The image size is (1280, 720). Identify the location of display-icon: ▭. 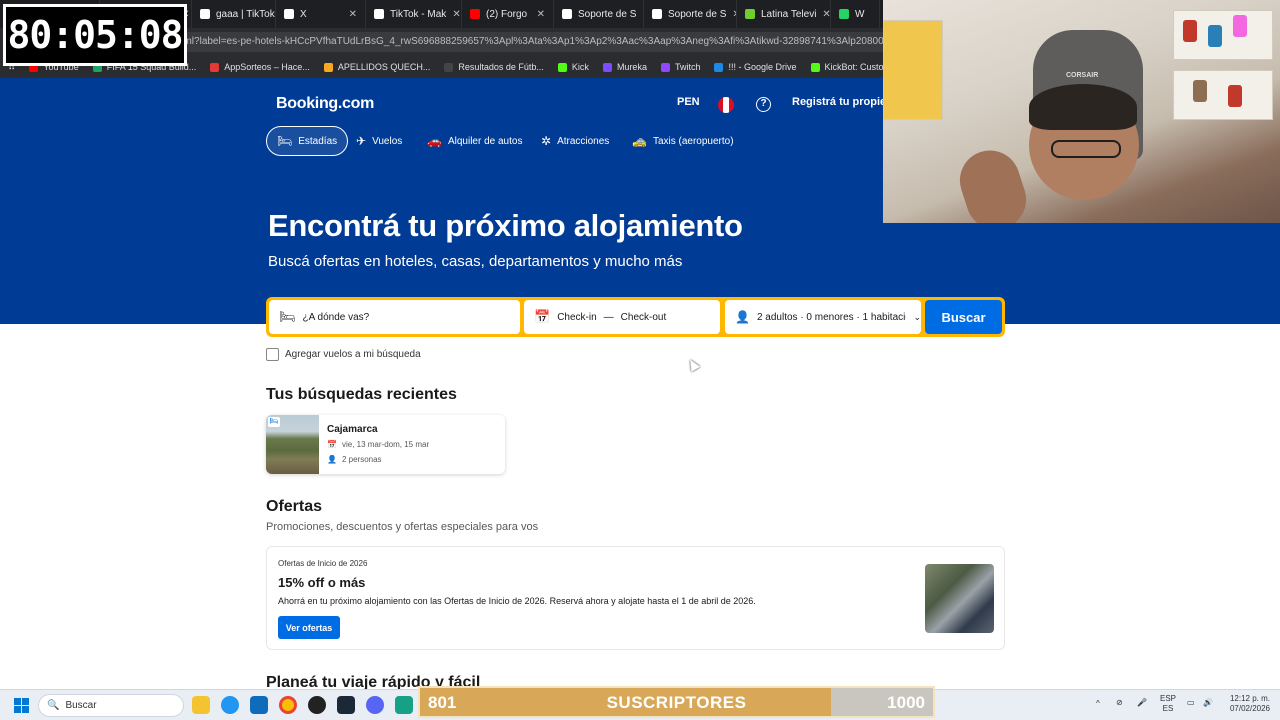
(1191, 703).